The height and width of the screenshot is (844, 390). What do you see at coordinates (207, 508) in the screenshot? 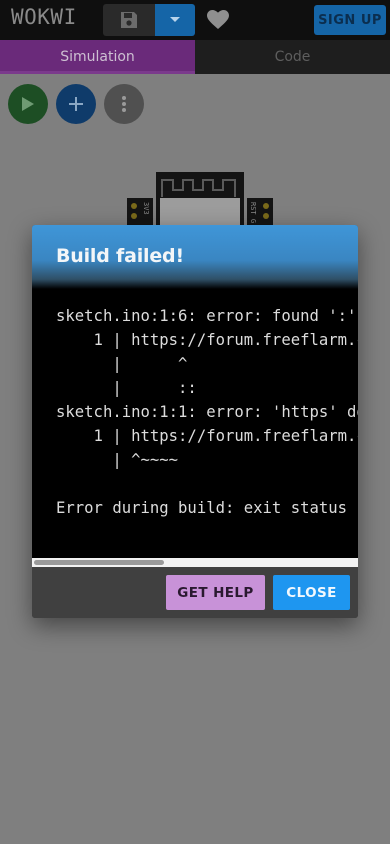
I see `log-line: Error during build: exit status 1` at bounding box center [207, 508].